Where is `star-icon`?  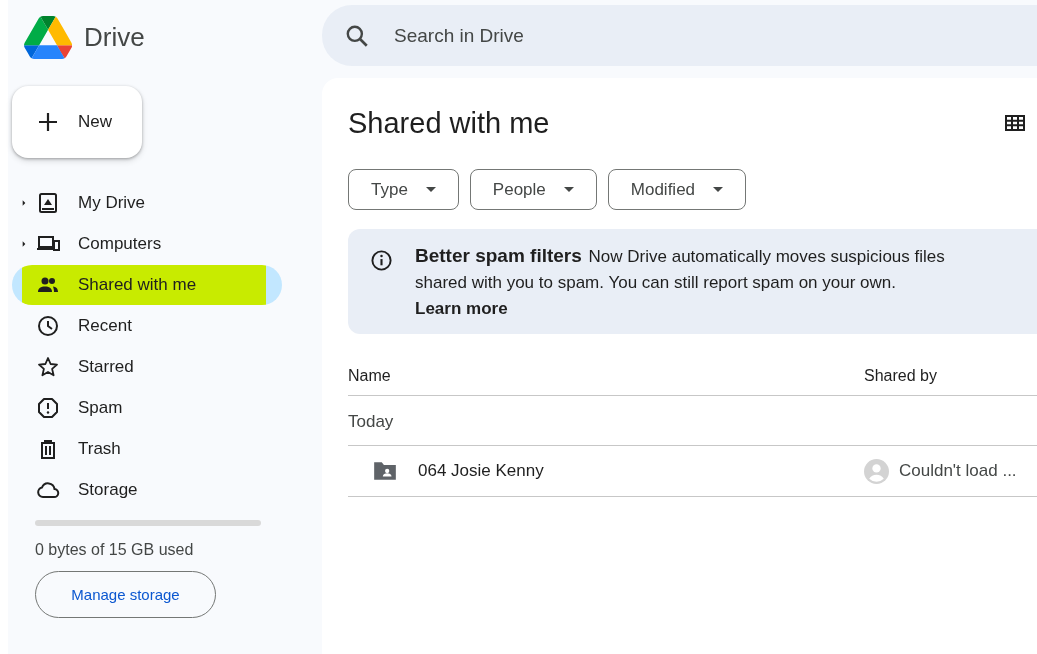 star-icon is located at coordinates (48, 366).